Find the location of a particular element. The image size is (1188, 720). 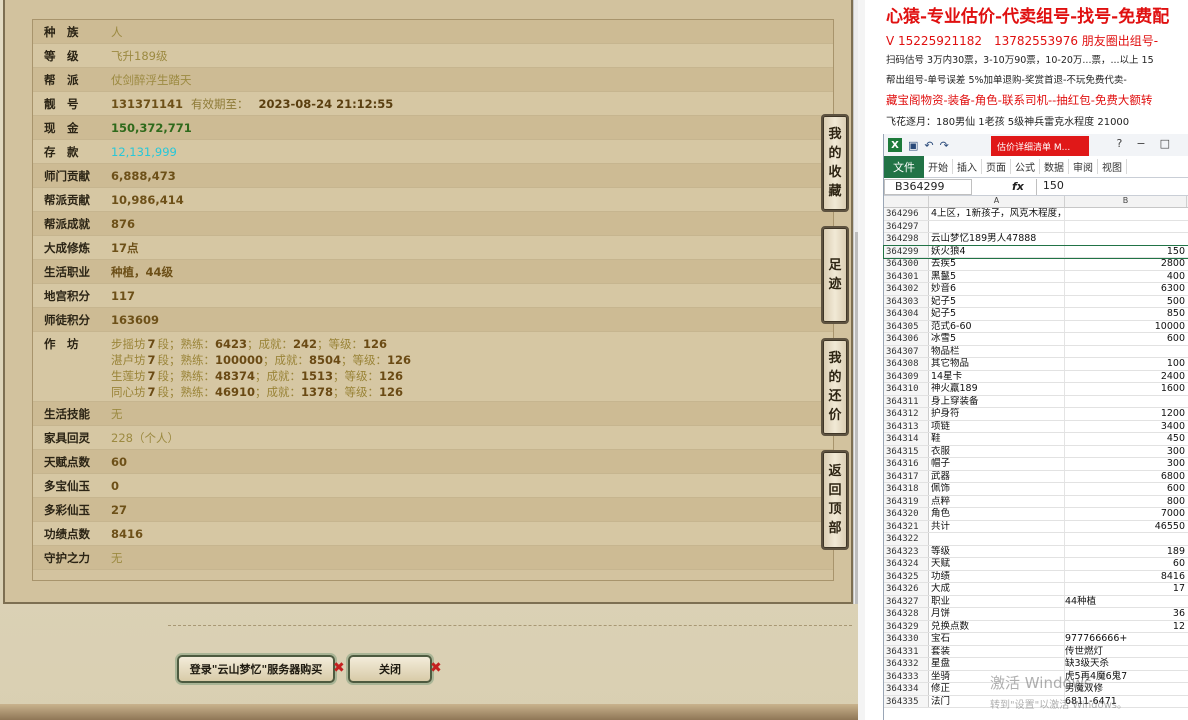

cell-a: 帽子 is located at coordinates (997, 464).